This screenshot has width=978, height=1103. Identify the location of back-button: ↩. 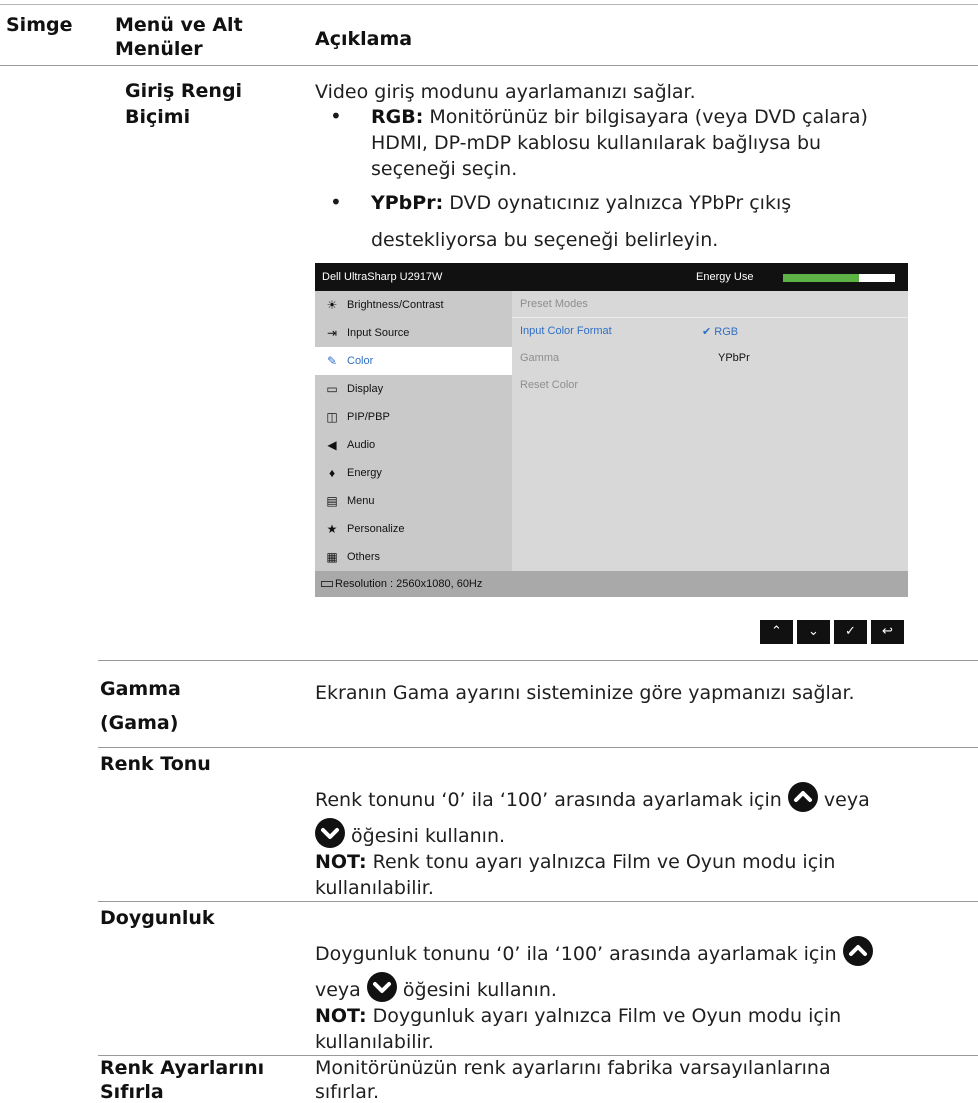
(887, 632).